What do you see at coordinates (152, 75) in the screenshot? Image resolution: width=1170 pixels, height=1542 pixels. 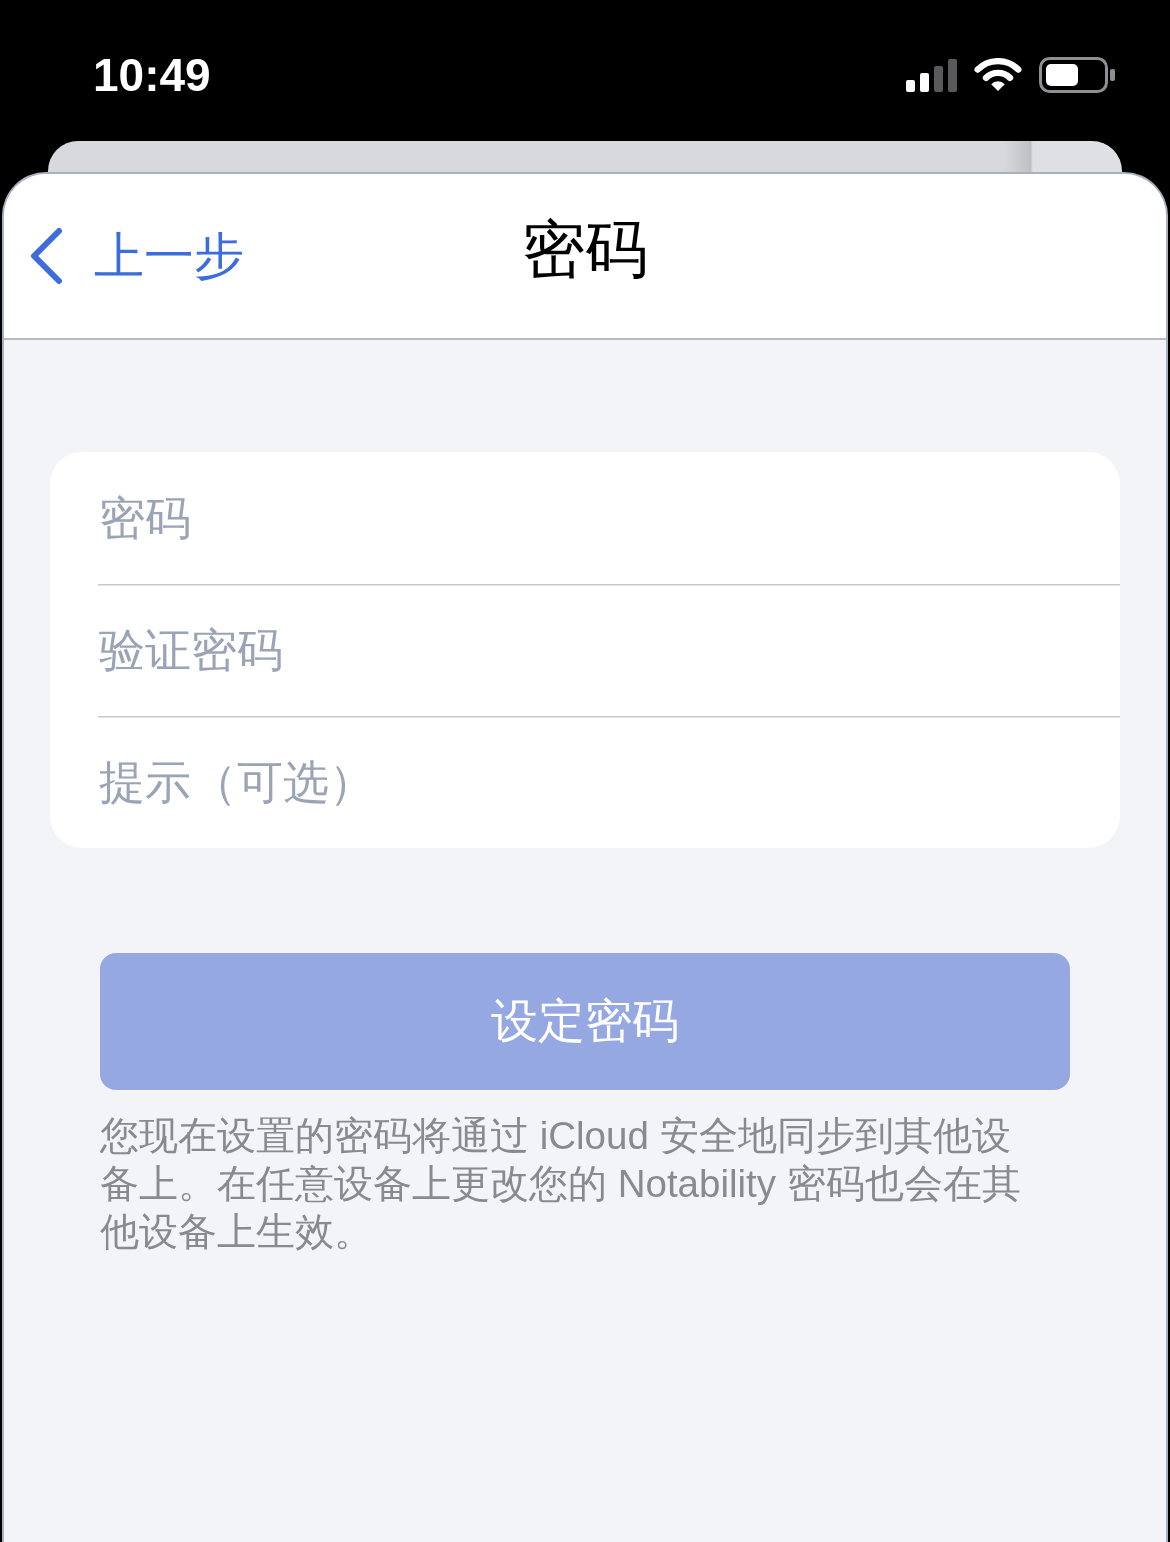 I see `status-time: 10:49` at bounding box center [152, 75].